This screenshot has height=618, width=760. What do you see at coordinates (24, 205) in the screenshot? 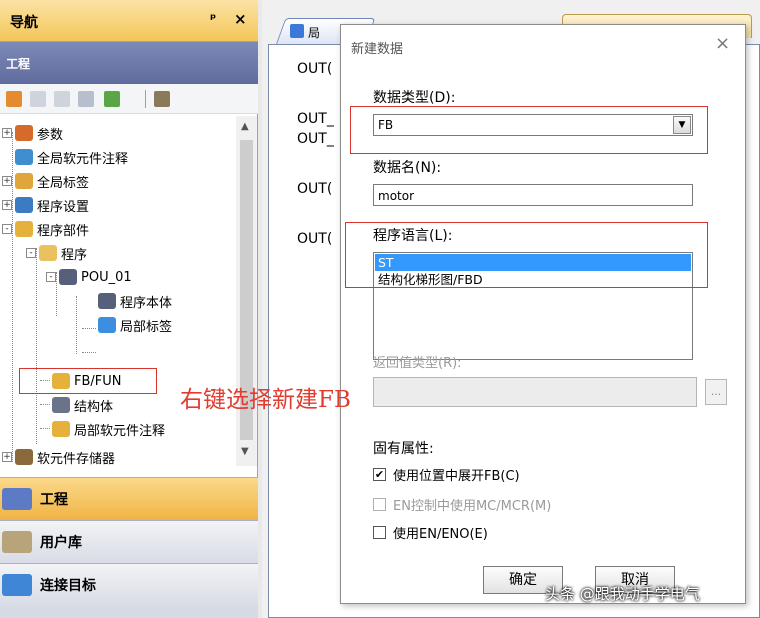
I see `program-setting-icon` at bounding box center [24, 205].